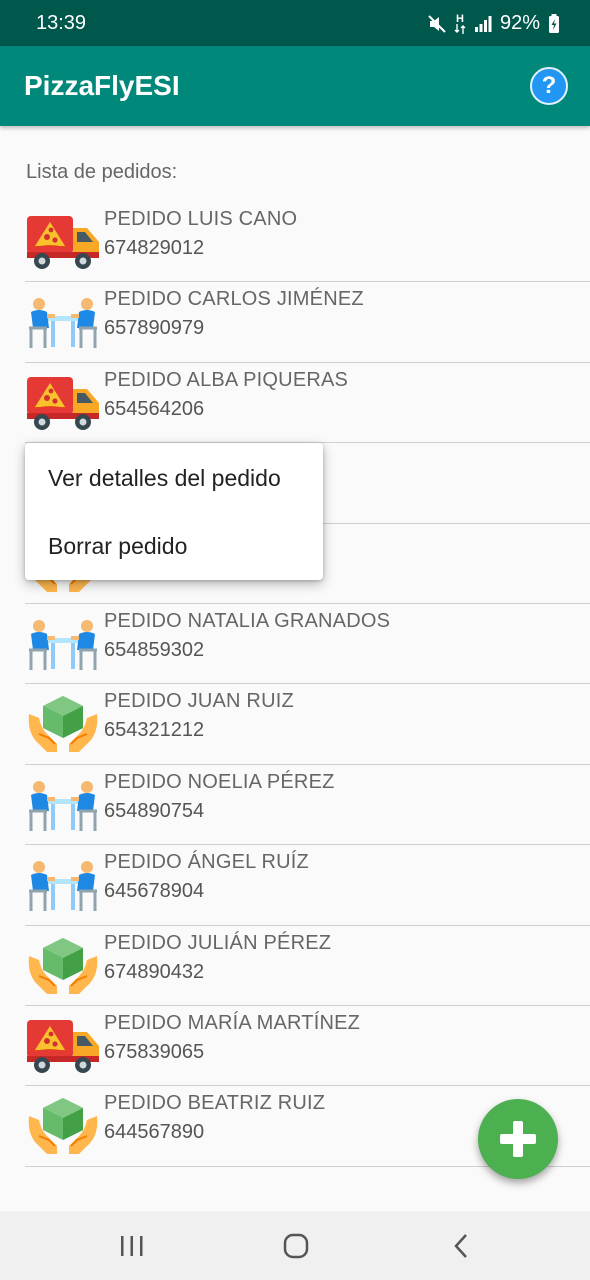 This screenshot has height=1280, width=590. Describe the element at coordinates (154, 891) in the screenshot. I see `order-phone: 645678904` at that location.